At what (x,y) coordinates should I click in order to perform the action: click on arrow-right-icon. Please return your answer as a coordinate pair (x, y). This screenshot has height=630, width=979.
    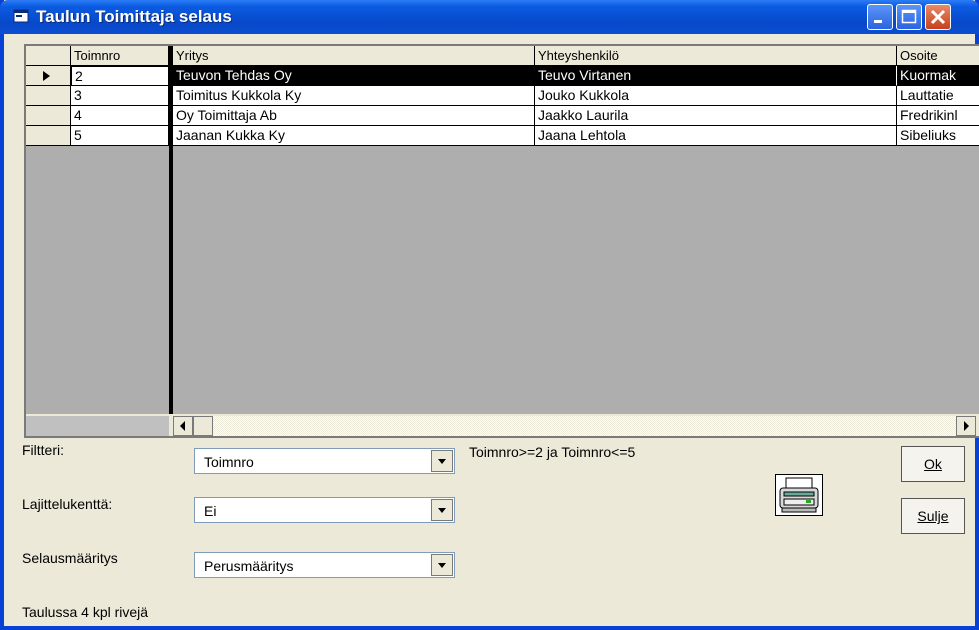
    Looking at the image, I should click on (966, 426).